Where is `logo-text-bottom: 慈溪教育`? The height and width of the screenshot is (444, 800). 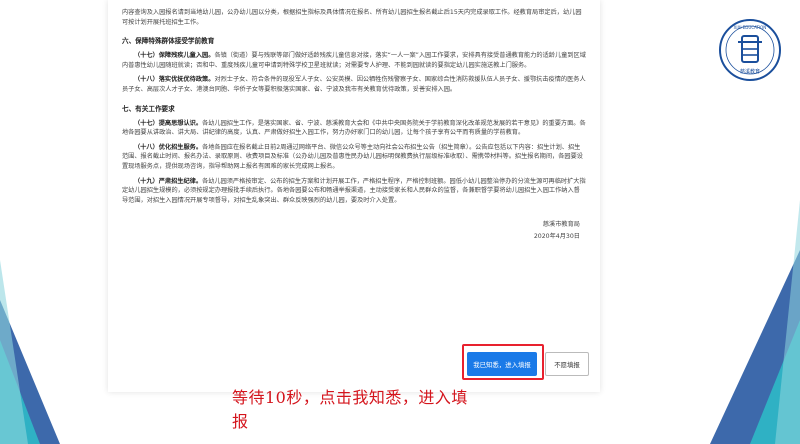
logo-text-bottom: 慈溪教育 is located at coordinates (750, 71).